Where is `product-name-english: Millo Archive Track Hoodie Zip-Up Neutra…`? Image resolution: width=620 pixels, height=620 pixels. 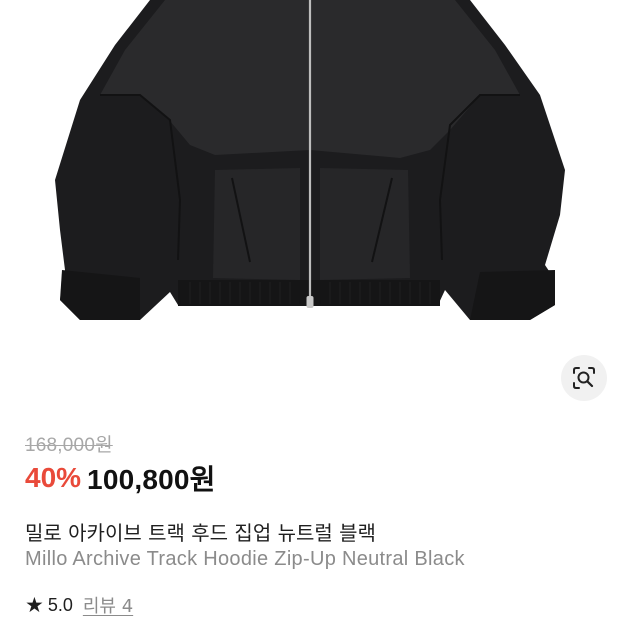
product-name-english: Millo Archive Track Hoodie Zip-Up Neutra… is located at coordinates (245, 559).